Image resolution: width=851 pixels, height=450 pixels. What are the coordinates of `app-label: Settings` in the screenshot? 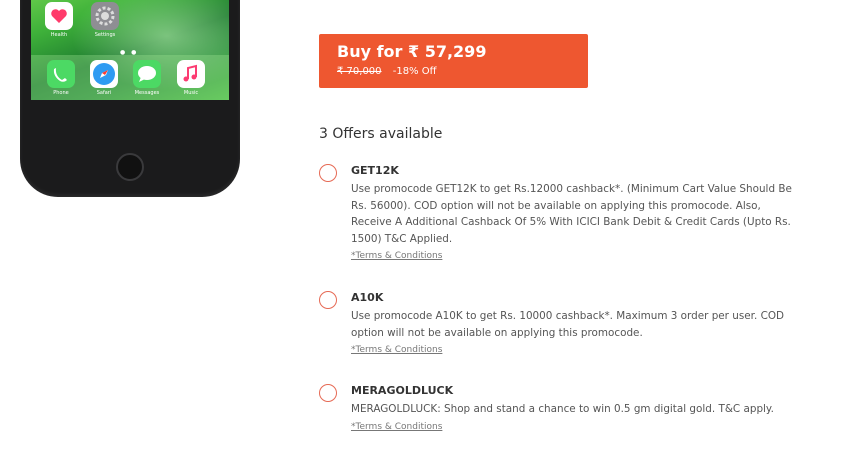 It's located at (105, 35).